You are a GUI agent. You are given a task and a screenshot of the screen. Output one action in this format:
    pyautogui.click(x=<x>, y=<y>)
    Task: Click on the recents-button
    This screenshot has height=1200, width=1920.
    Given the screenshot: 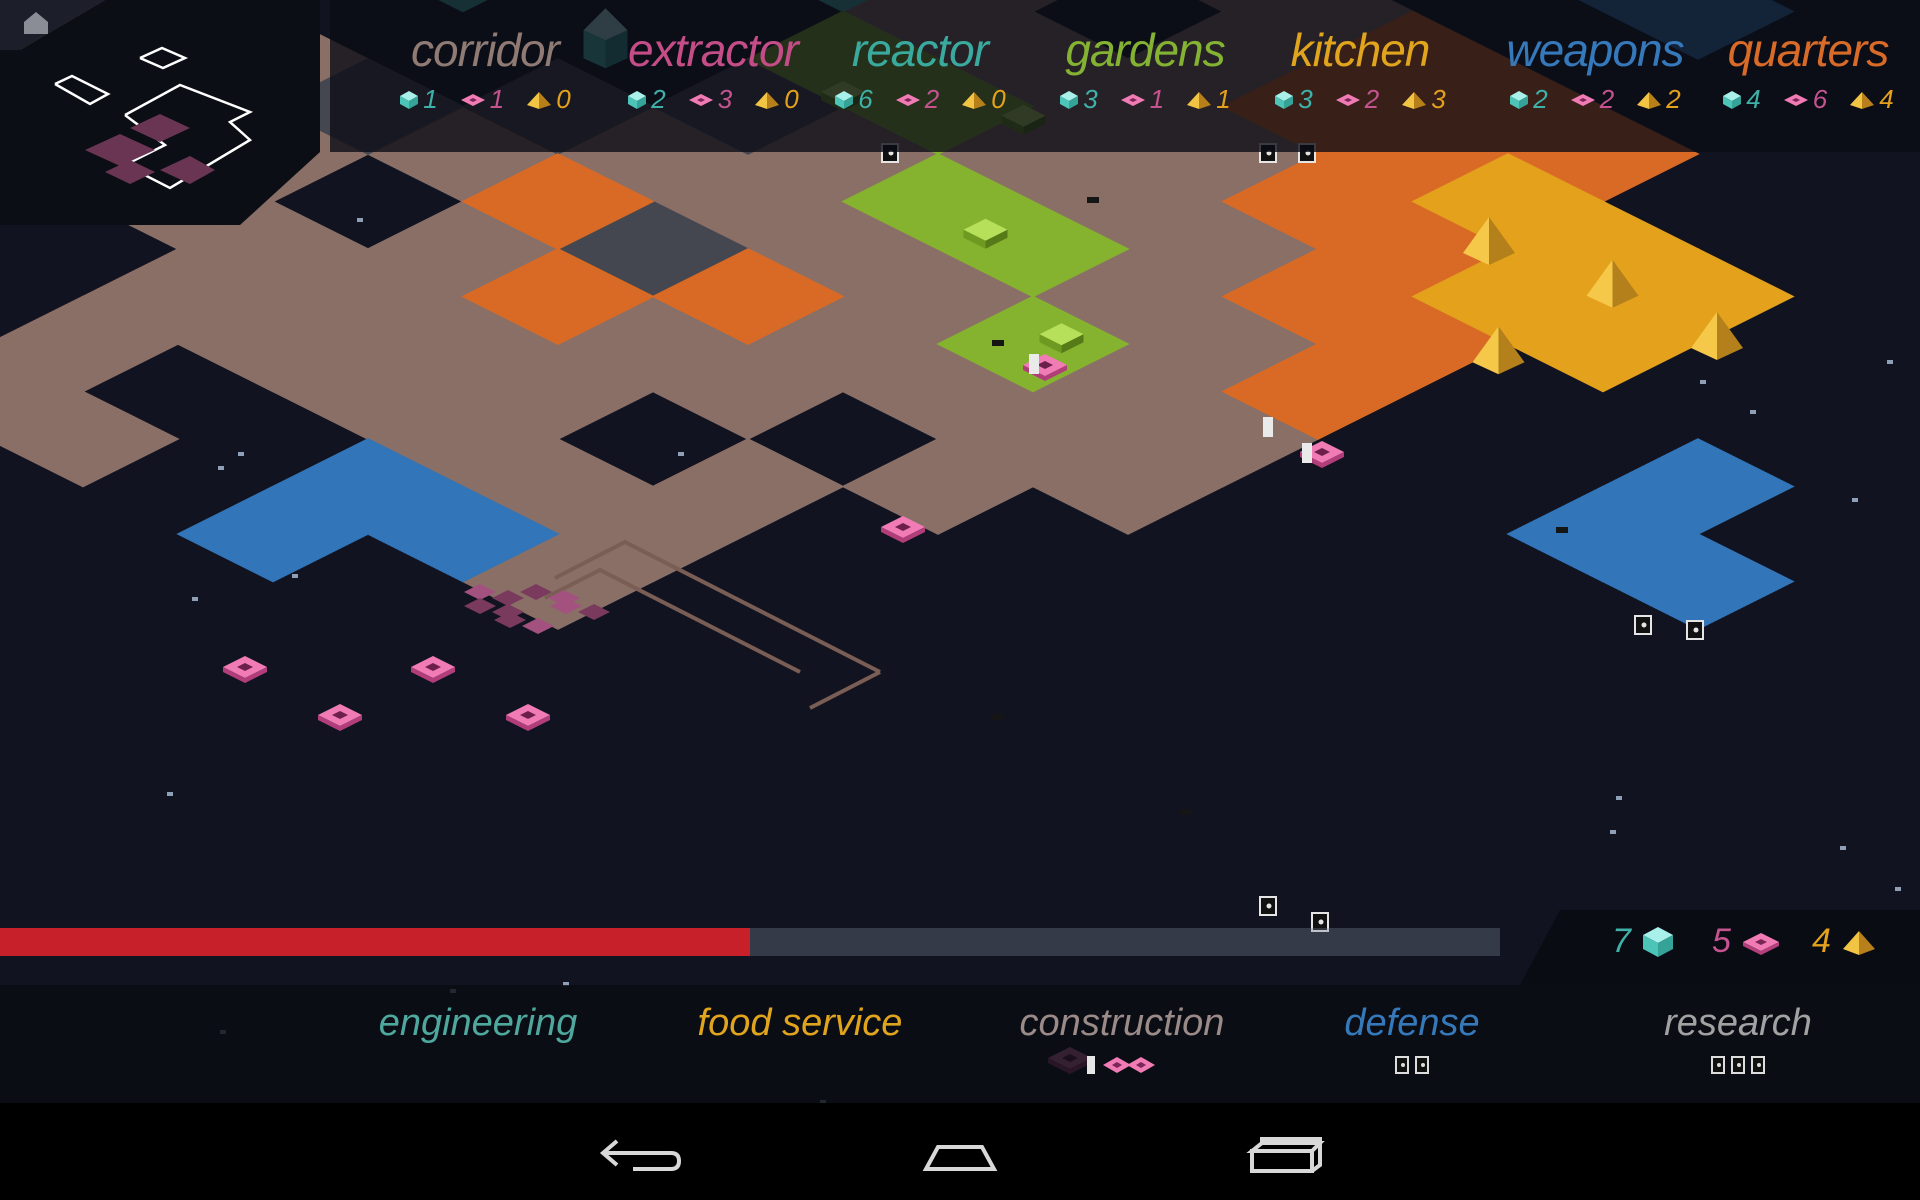 What is the action you would take?
    pyautogui.click(x=1300, y=1151)
    